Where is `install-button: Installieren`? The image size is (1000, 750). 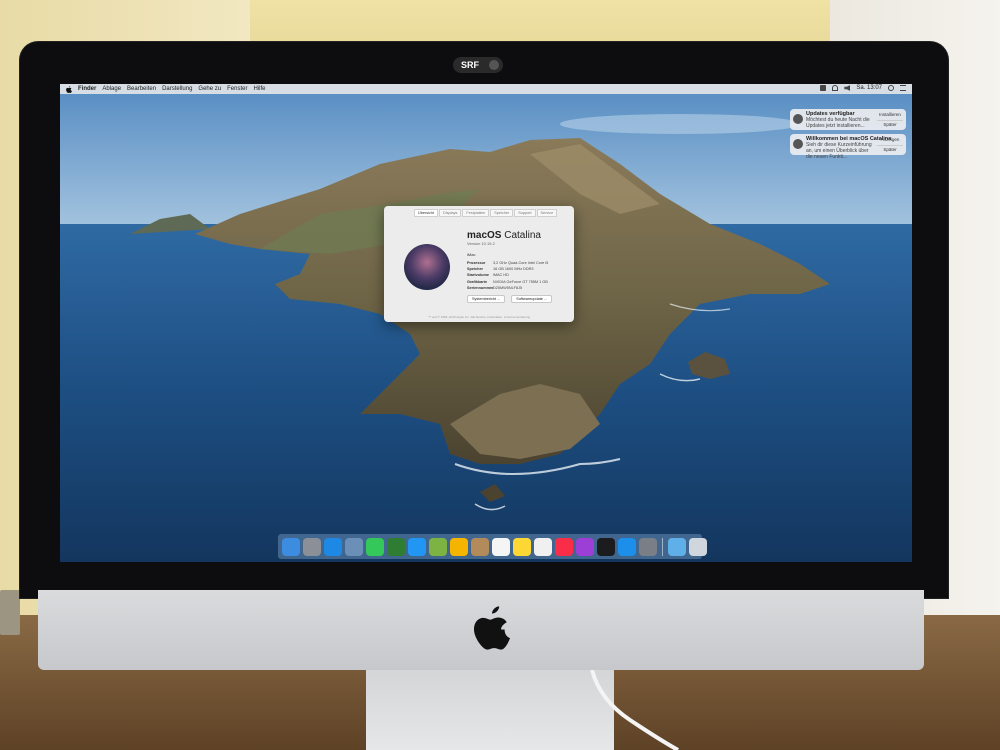
install-button: Installieren is located at coordinates (890, 115).